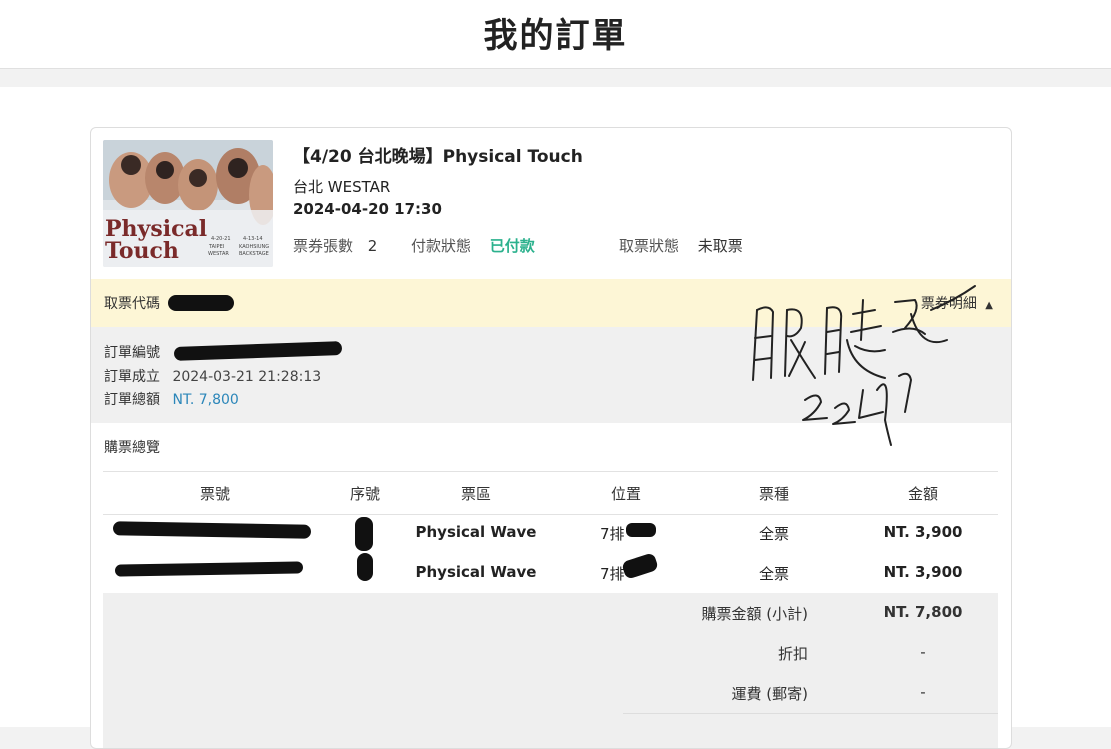  I want to click on column-header: 票區, so click(475, 494).